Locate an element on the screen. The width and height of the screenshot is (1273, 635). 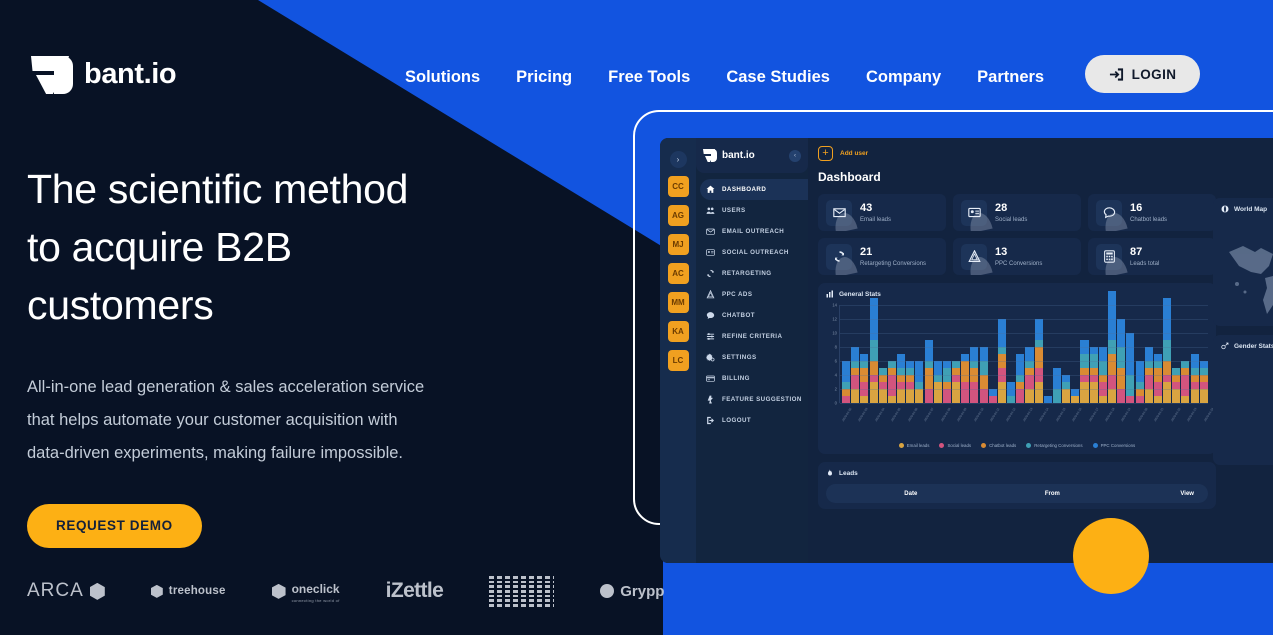
sidebar-item-email-outreach: EMAIL OUTREACH is located at coordinates (752, 231).